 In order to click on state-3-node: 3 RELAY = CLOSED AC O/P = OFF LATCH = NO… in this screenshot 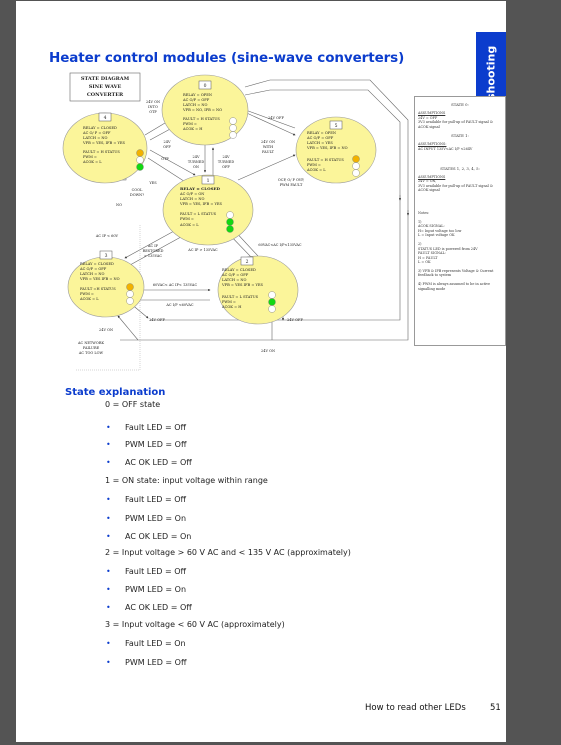, I will do `click(106, 284)`.